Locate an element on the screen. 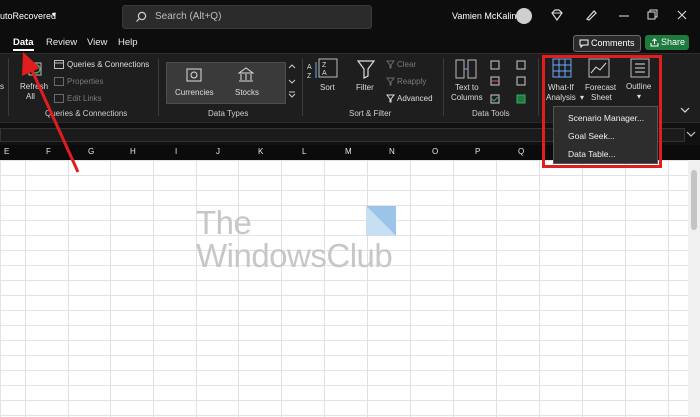 This screenshot has width=700, height=417. highlight-box is located at coordinates (602, 111).